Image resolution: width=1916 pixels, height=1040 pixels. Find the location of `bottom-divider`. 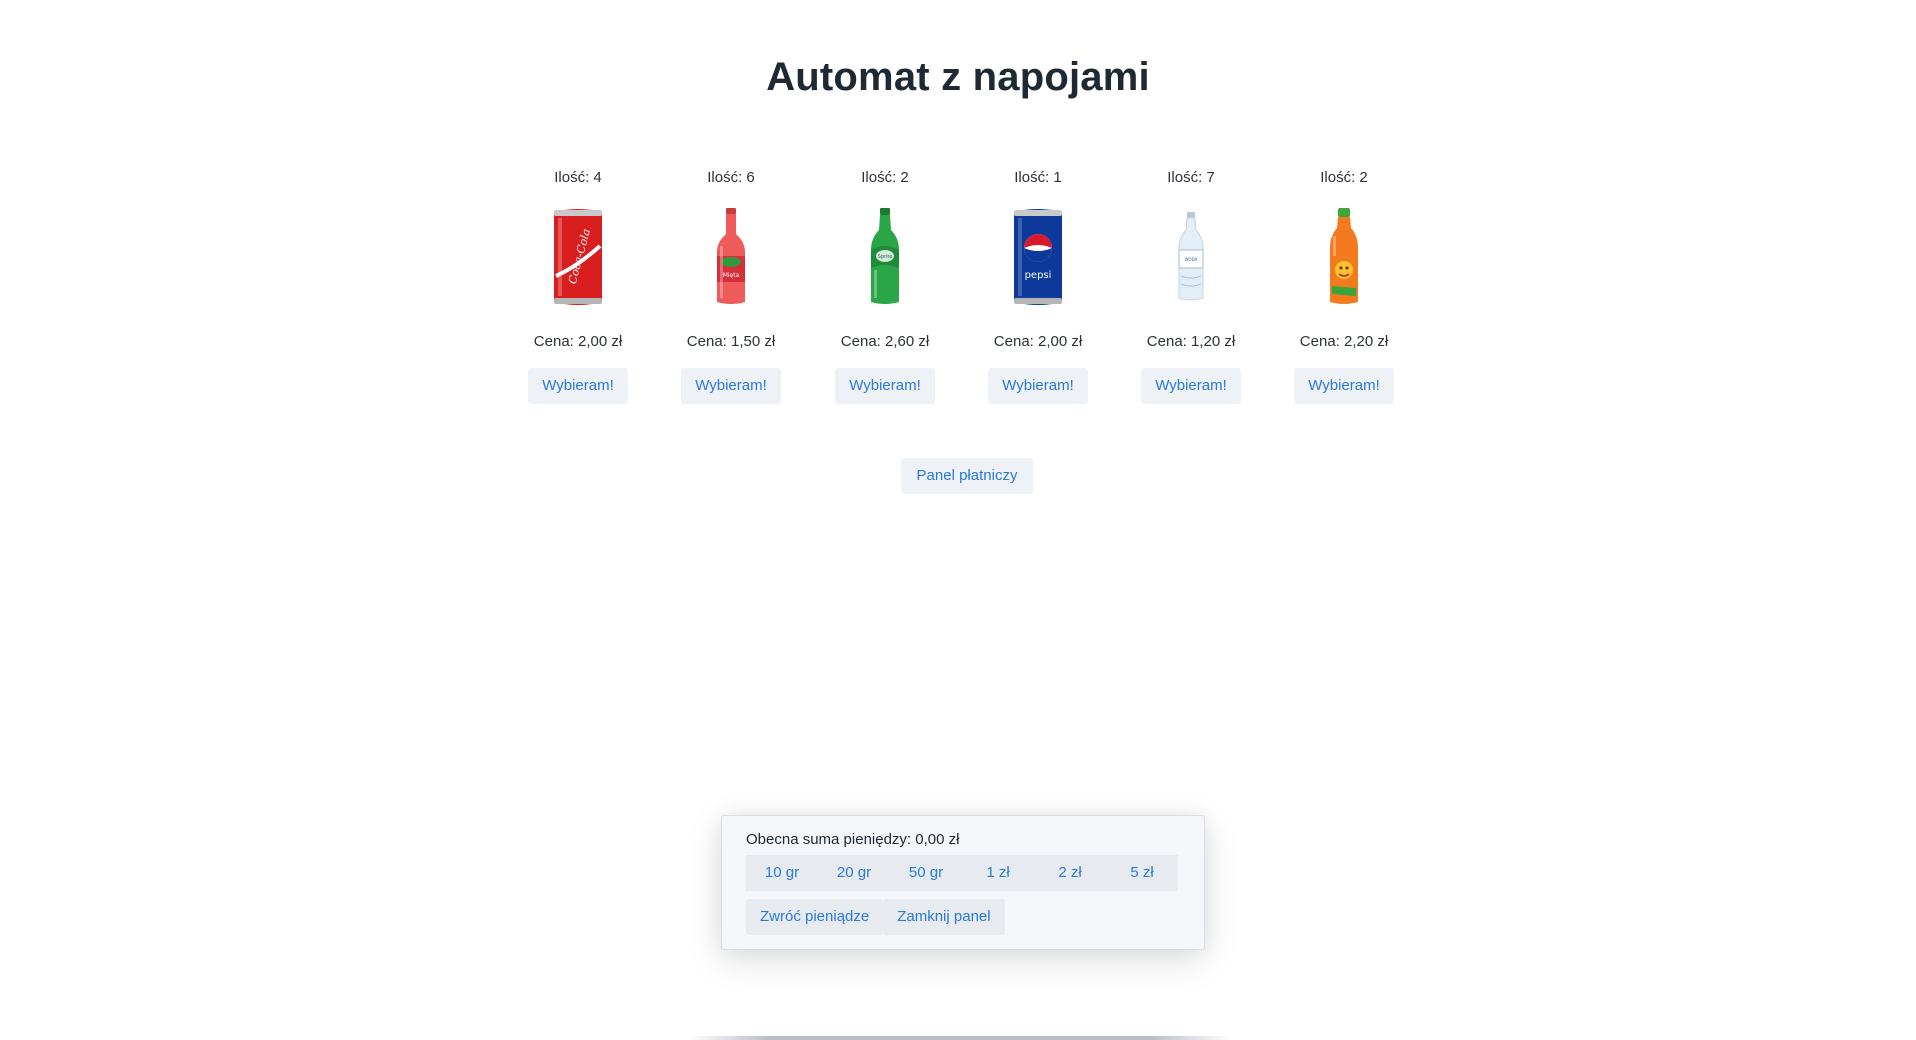

bottom-divider is located at coordinates (960, 1038).